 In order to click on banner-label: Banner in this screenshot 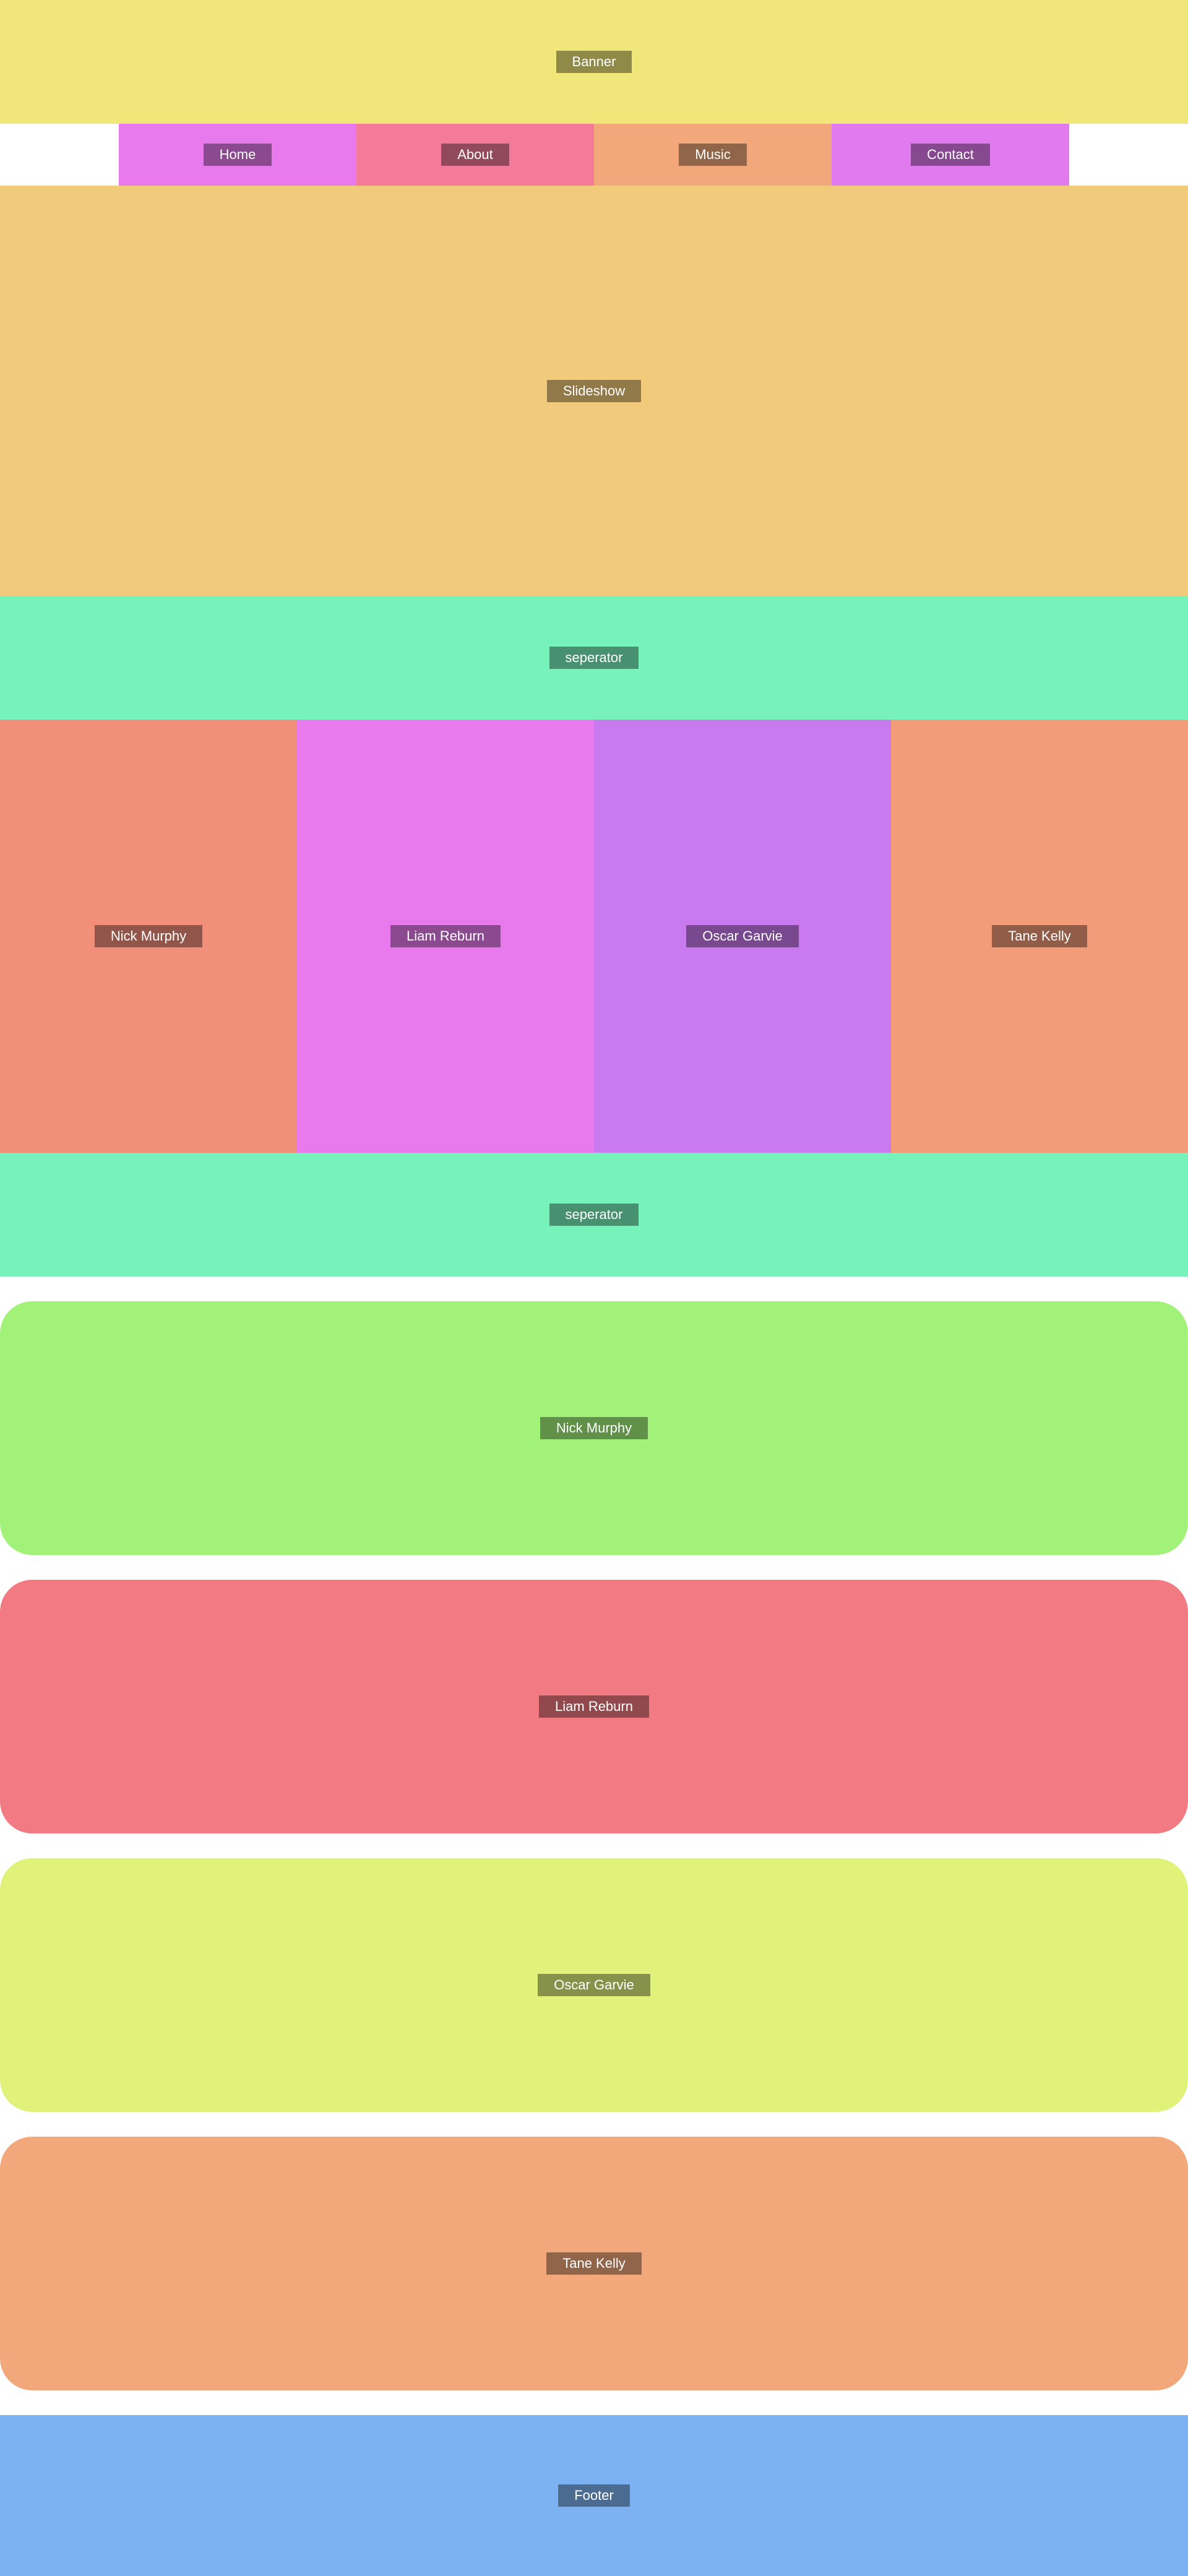, I will do `click(594, 62)`.